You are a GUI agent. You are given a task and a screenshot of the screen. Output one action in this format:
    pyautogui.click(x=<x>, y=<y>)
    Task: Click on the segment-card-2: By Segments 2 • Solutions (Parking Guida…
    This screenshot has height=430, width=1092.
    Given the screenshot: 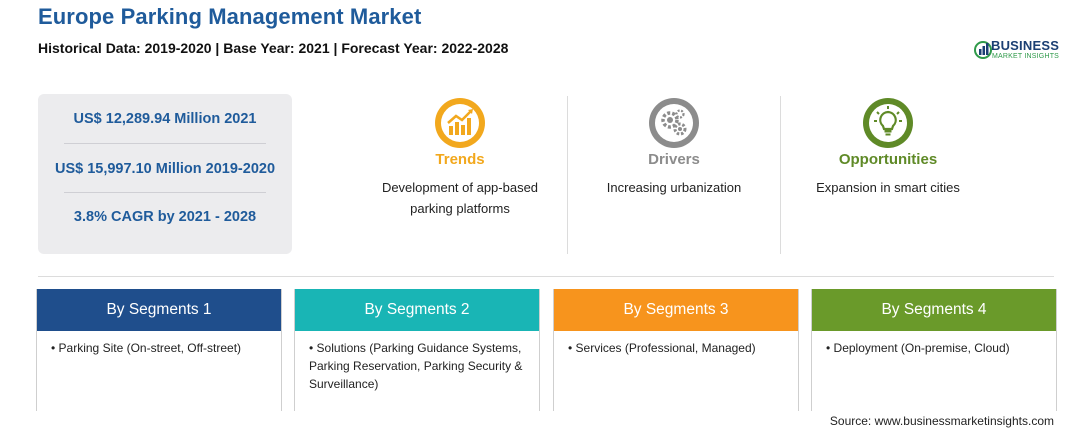 What is the action you would take?
    pyautogui.click(x=417, y=350)
    